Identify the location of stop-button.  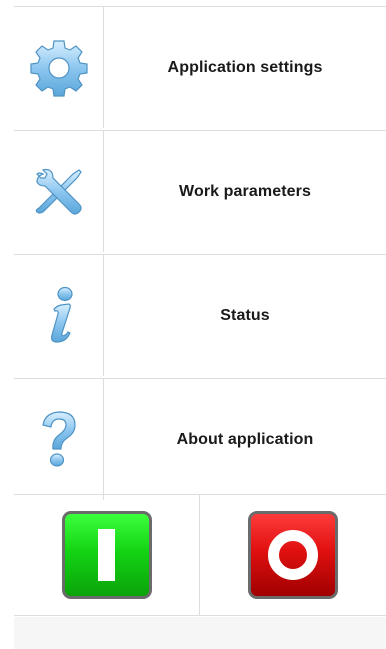
(293, 555).